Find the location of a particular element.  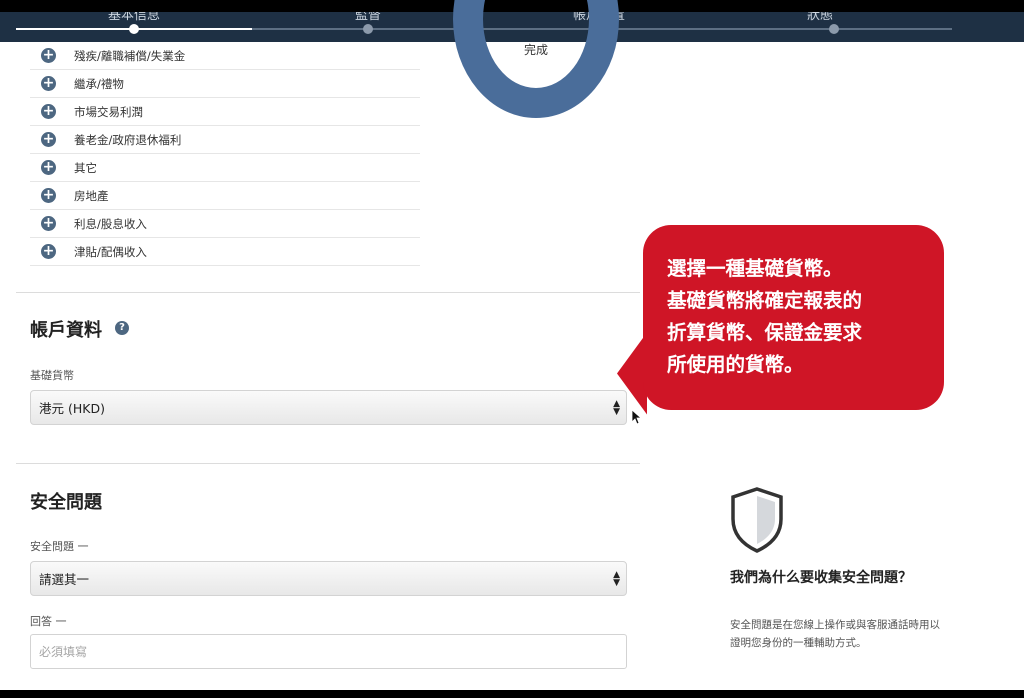

security-info-body: 安全問題是在您線上操作或與客服通話時用以證明您身份的一種輔助方式。 is located at coordinates (835, 634).